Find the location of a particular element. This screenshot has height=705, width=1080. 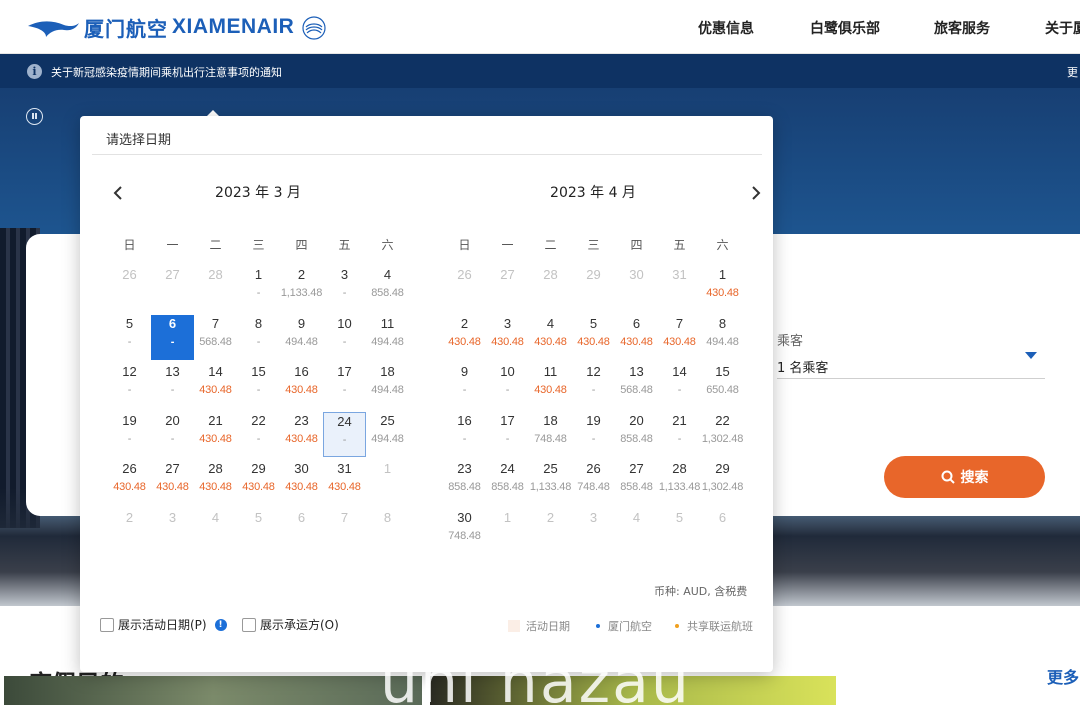

date-cell: 18 494.48 is located at coordinates (387, 385).